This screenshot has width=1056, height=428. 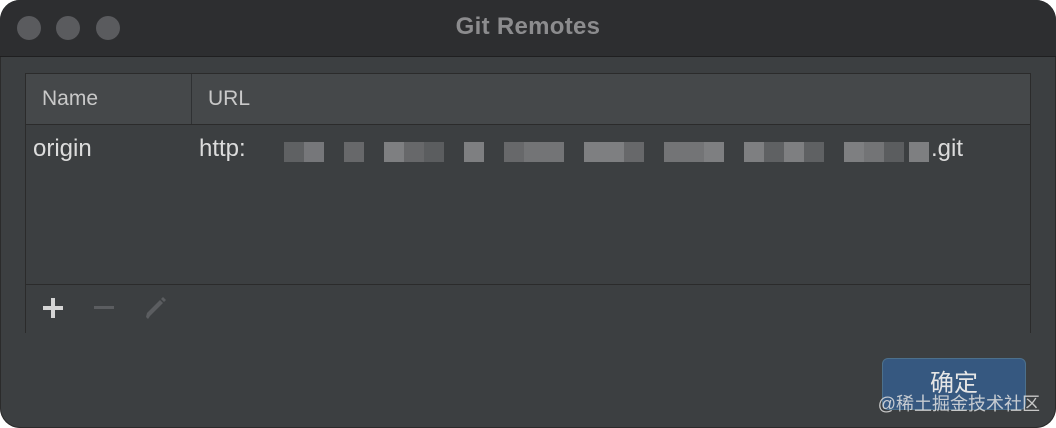 I want to click on table-row: origin http: .git, so click(x=528, y=148).